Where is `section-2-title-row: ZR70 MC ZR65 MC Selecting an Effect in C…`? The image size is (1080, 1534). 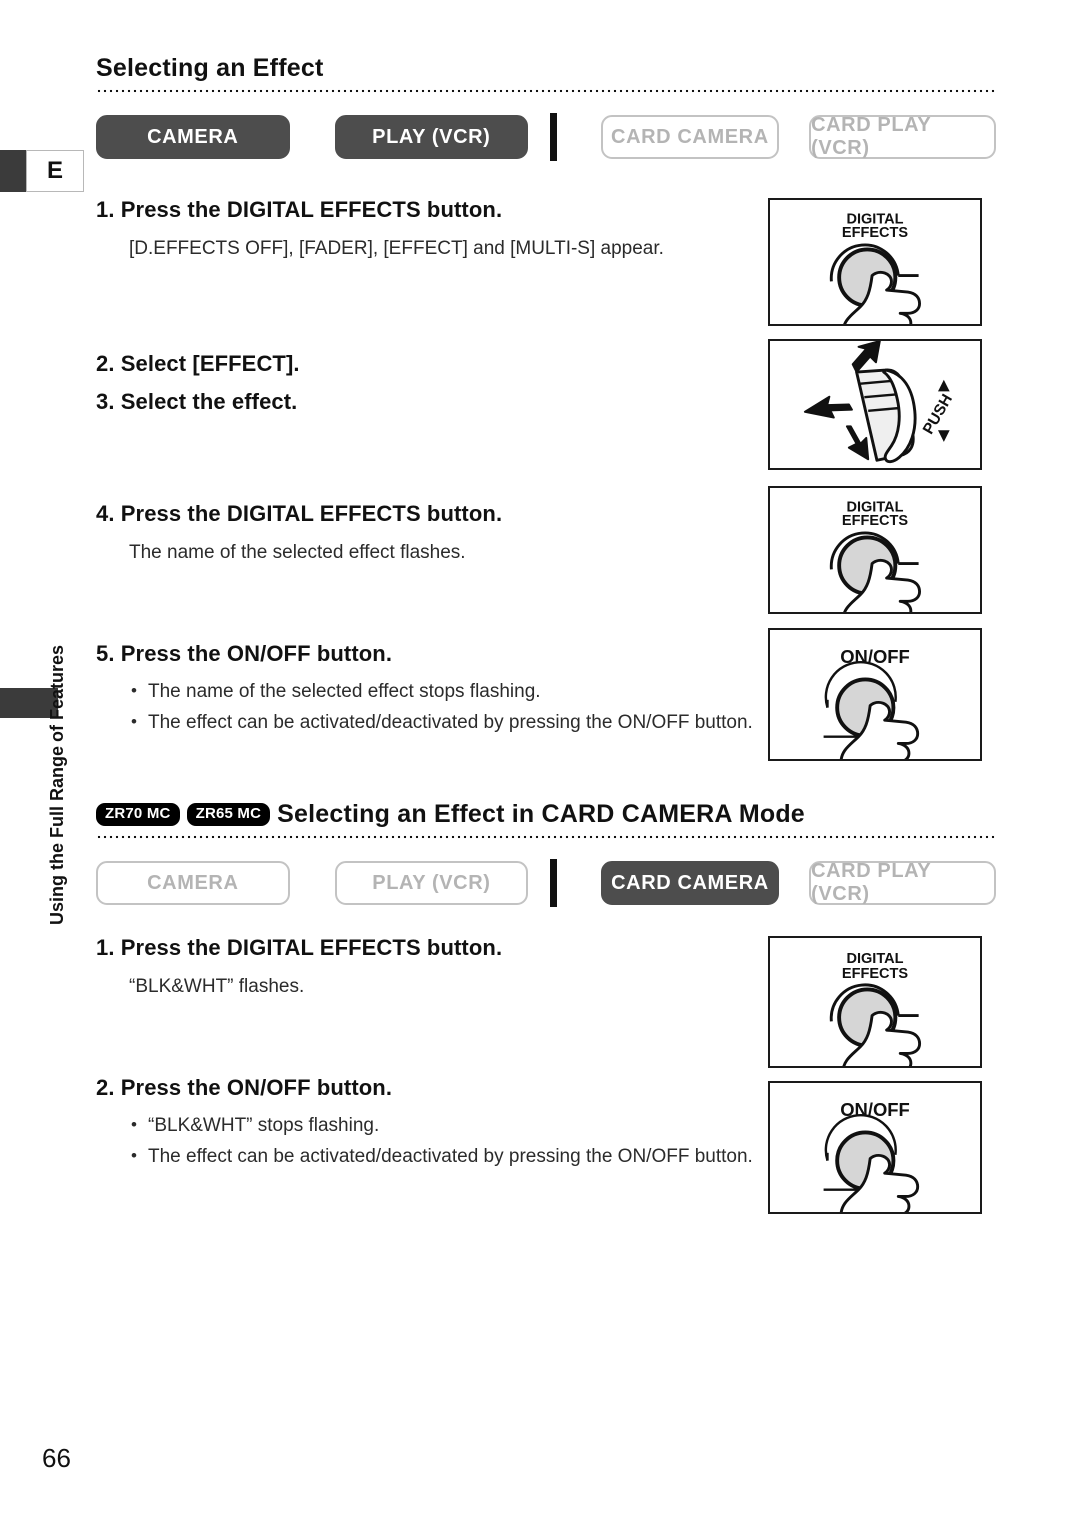
section-2-title-row: ZR70 MC ZR65 MC Selecting an Effect in C… is located at coordinates (546, 814).